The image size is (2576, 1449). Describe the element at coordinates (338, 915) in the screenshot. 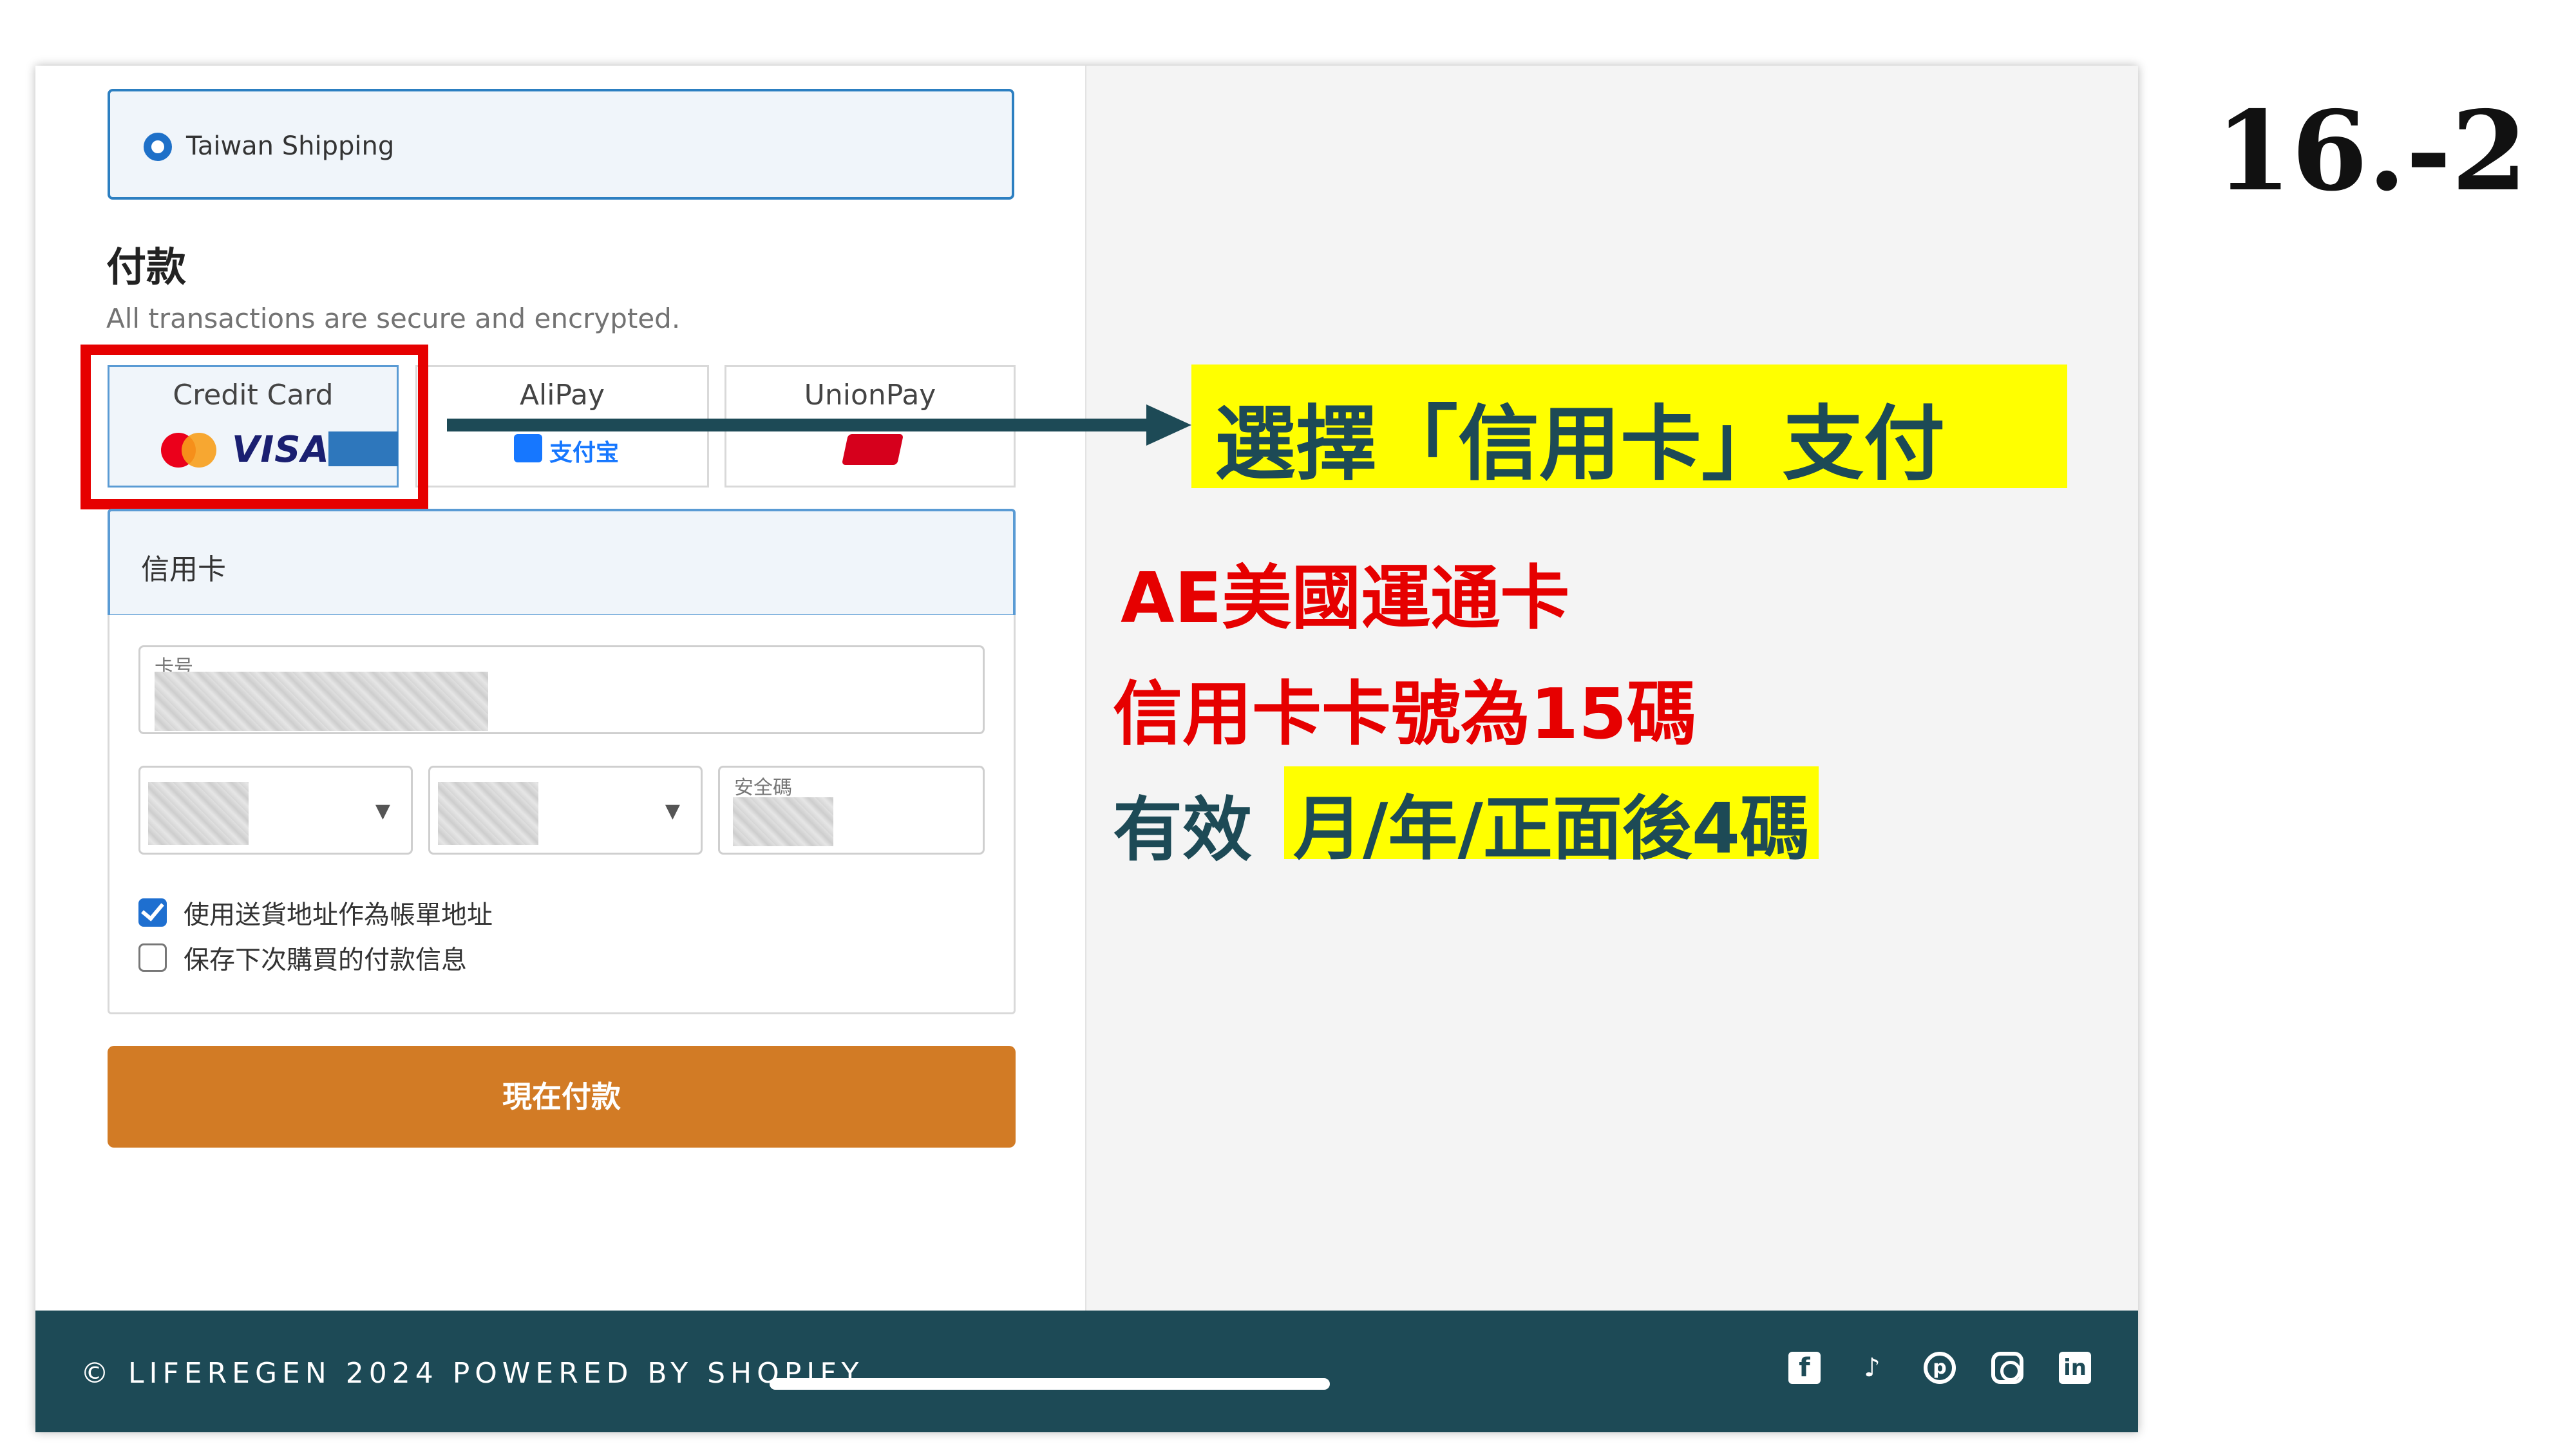

I see `billing-same-as-shipping-label: 使用送貨地址作為帳單地址` at that location.